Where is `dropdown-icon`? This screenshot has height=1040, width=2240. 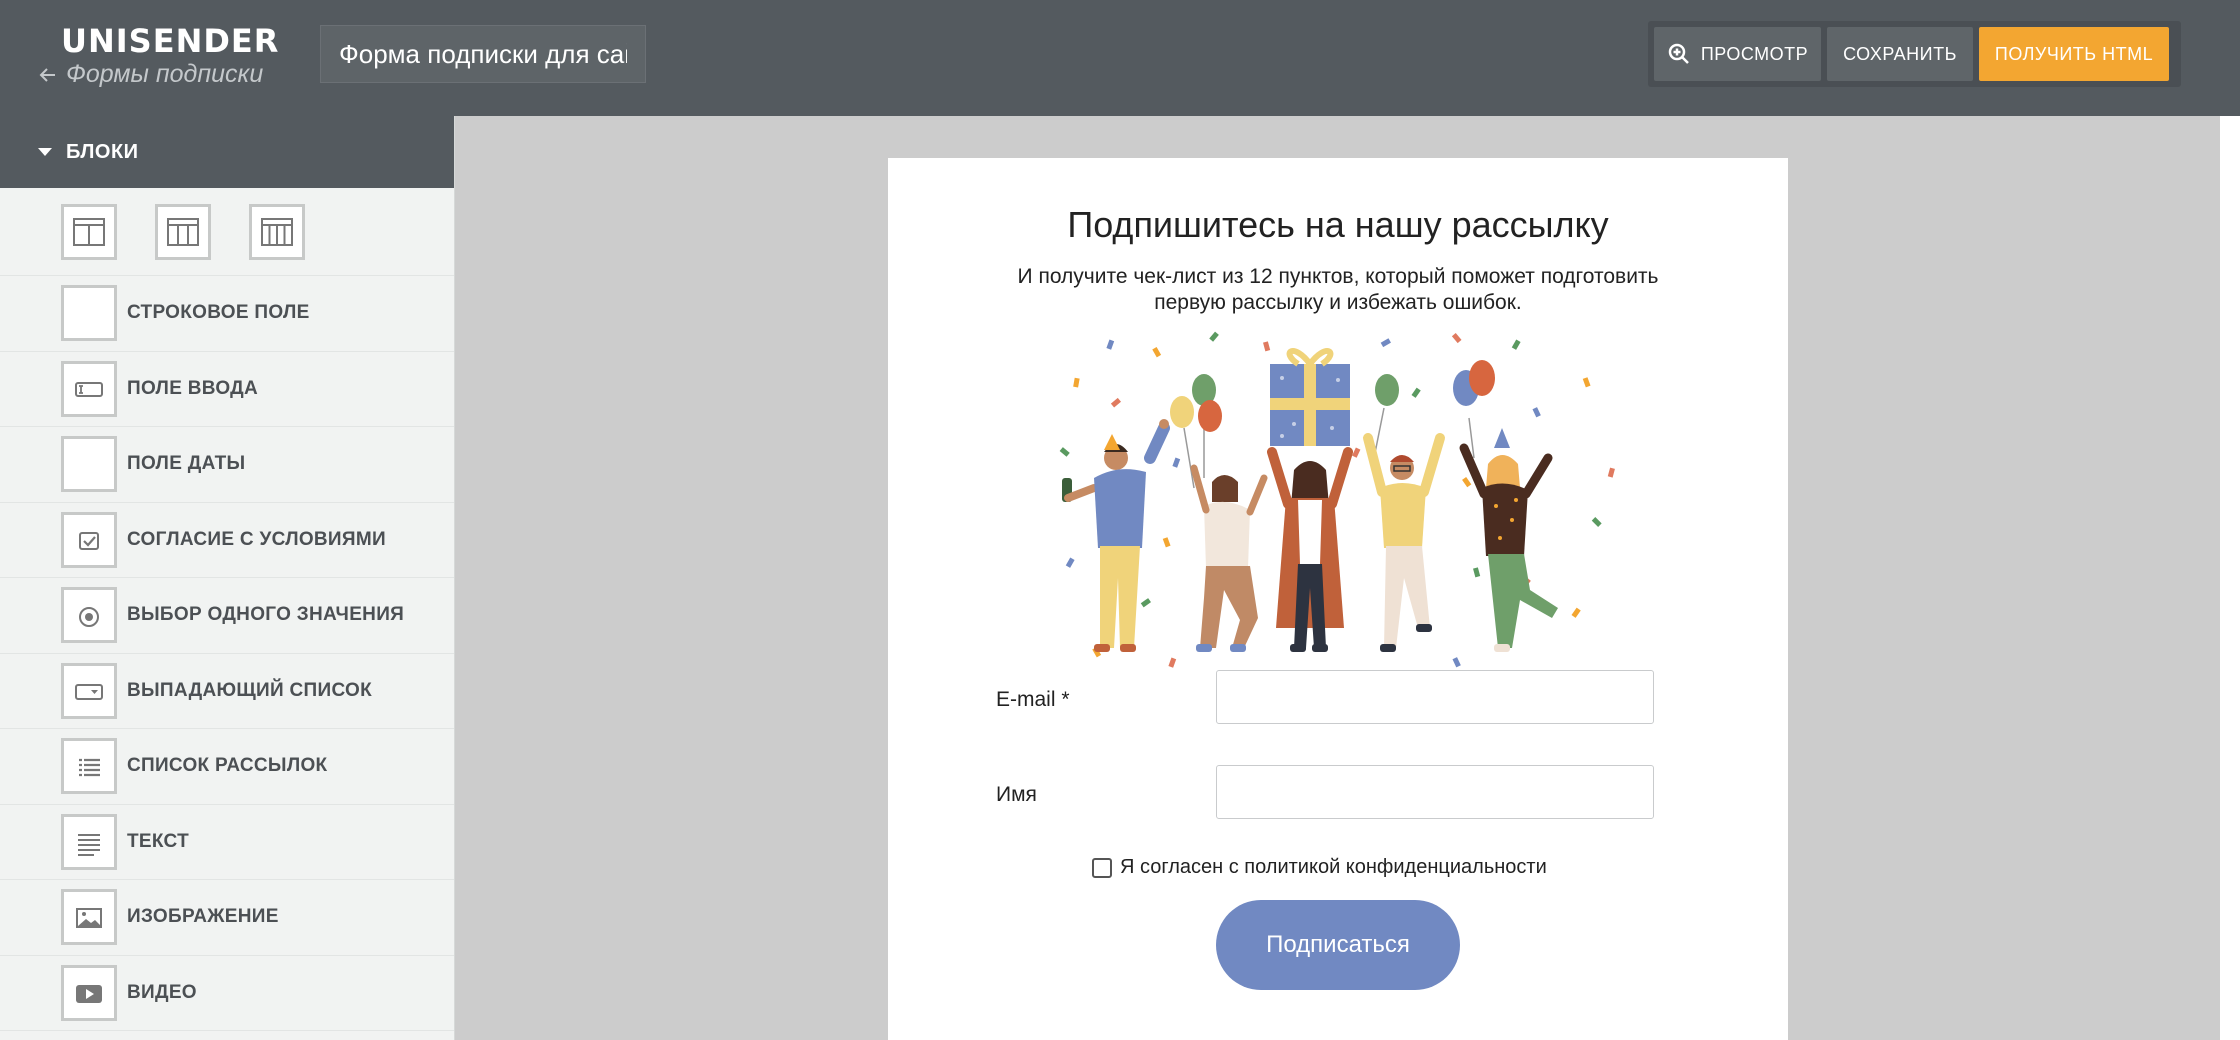
dropdown-icon is located at coordinates (89, 690).